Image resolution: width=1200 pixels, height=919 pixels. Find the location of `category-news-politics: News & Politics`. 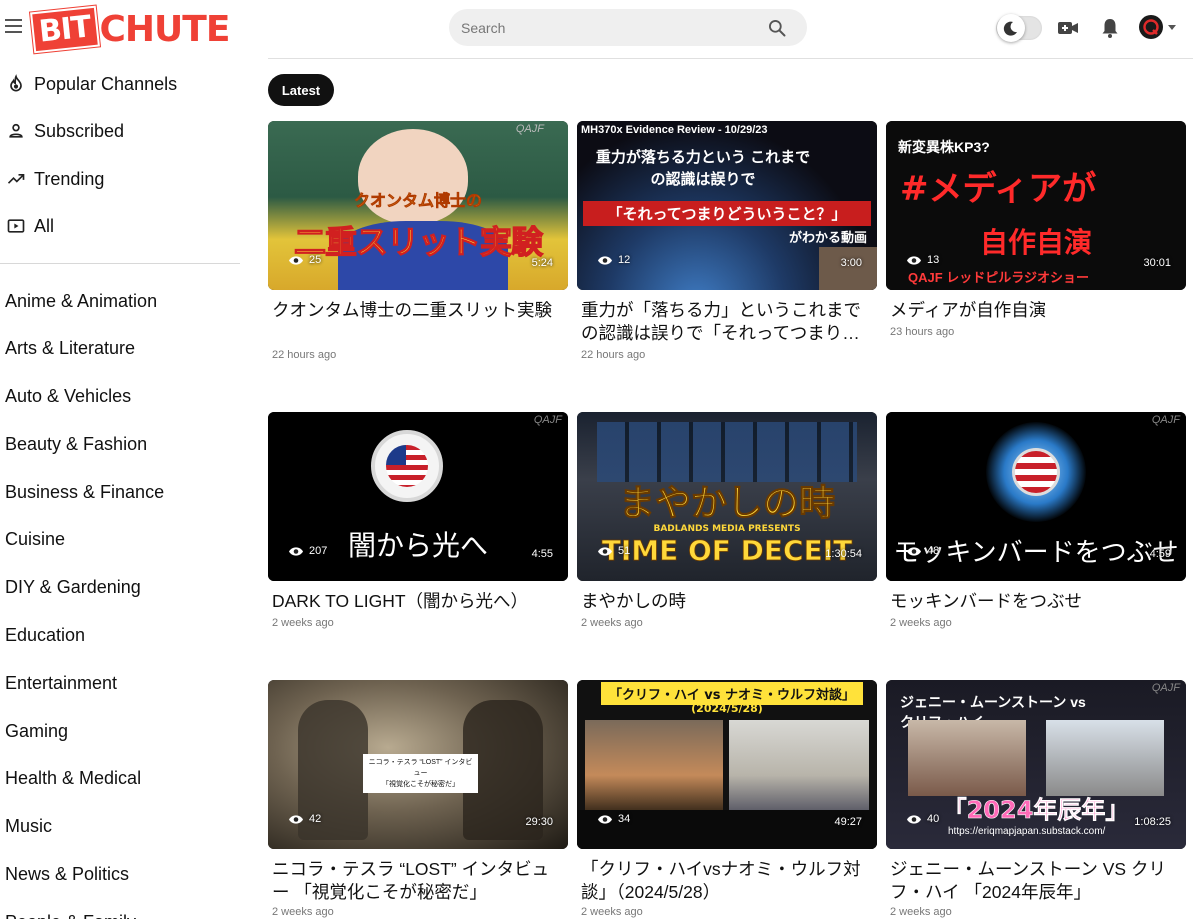

category-news-politics: News & Politics is located at coordinates (125, 874).